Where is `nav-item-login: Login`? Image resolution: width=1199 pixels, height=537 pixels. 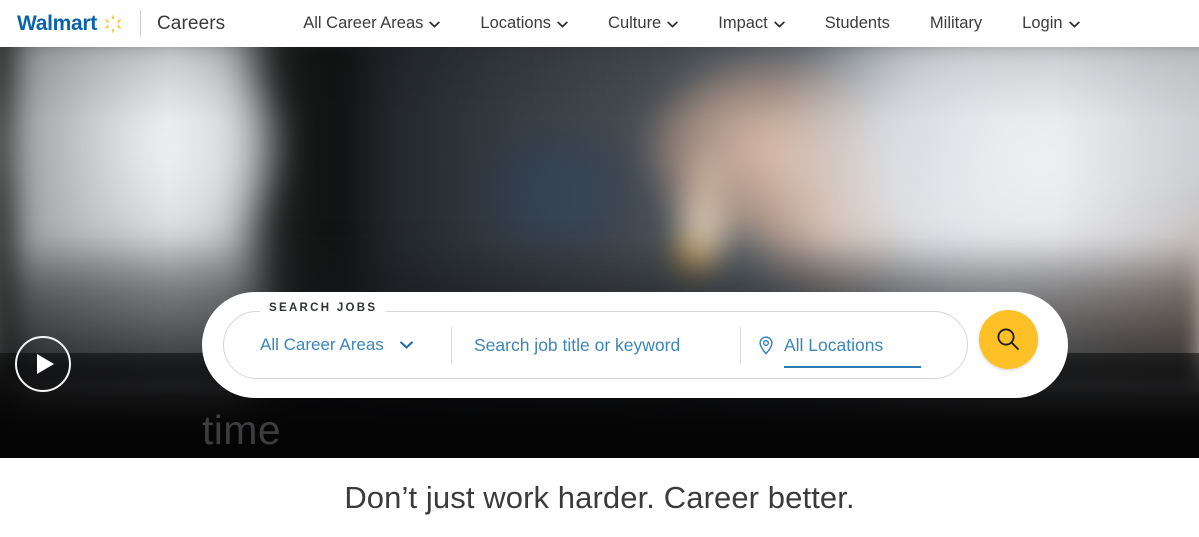
nav-item-login: Login is located at coordinates (1050, 23).